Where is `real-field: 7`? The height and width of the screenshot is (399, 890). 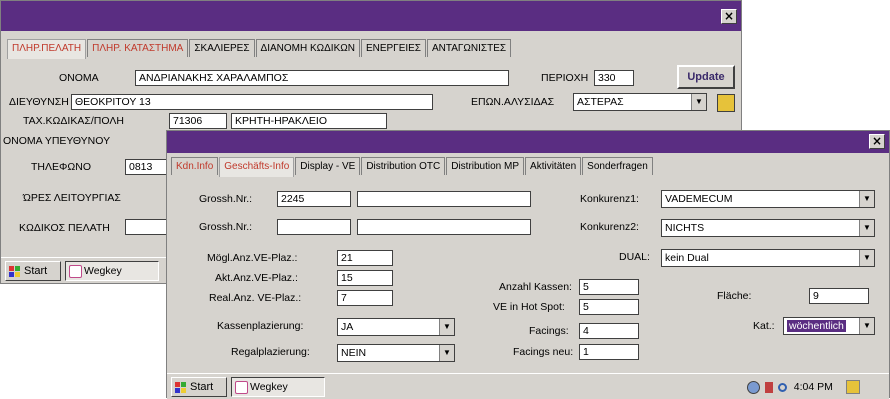
real-field: 7 is located at coordinates (365, 298).